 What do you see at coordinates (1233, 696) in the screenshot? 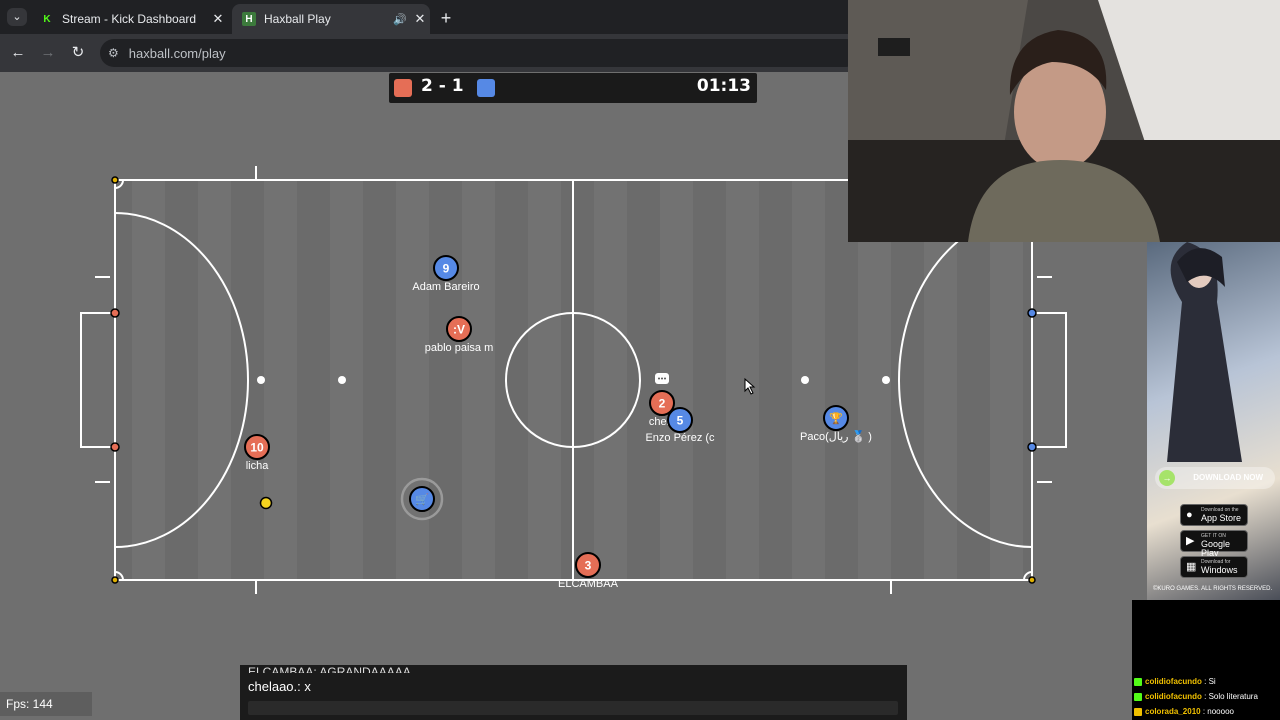
I see `chat-text: Solo literatura` at bounding box center [1233, 696].